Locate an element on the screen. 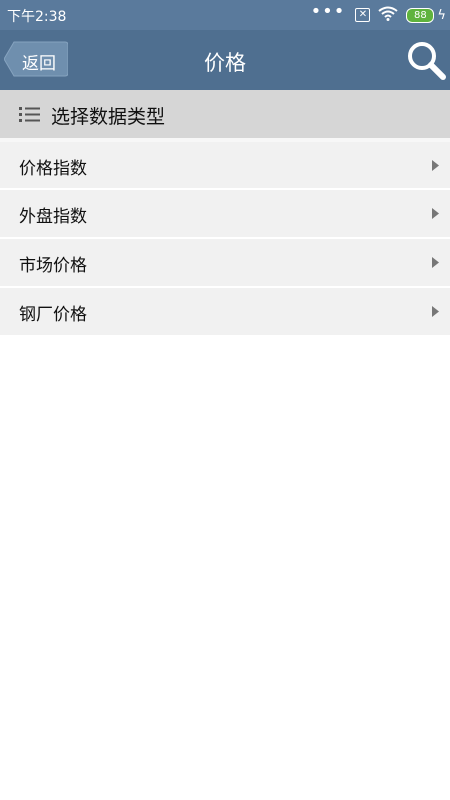  search-button is located at coordinates (426, 61).